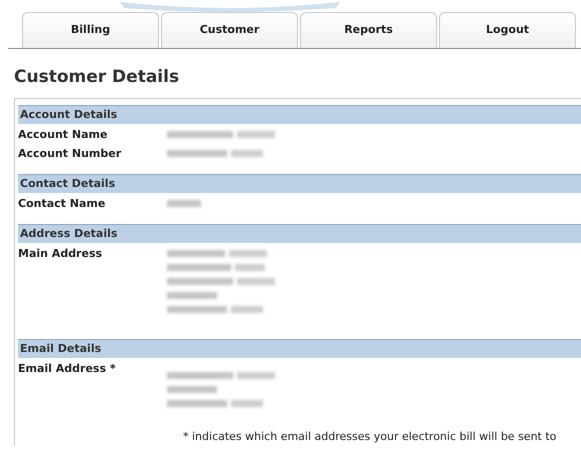 The width and height of the screenshot is (581, 476). I want to click on section-header: Email Details, so click(299, 348).